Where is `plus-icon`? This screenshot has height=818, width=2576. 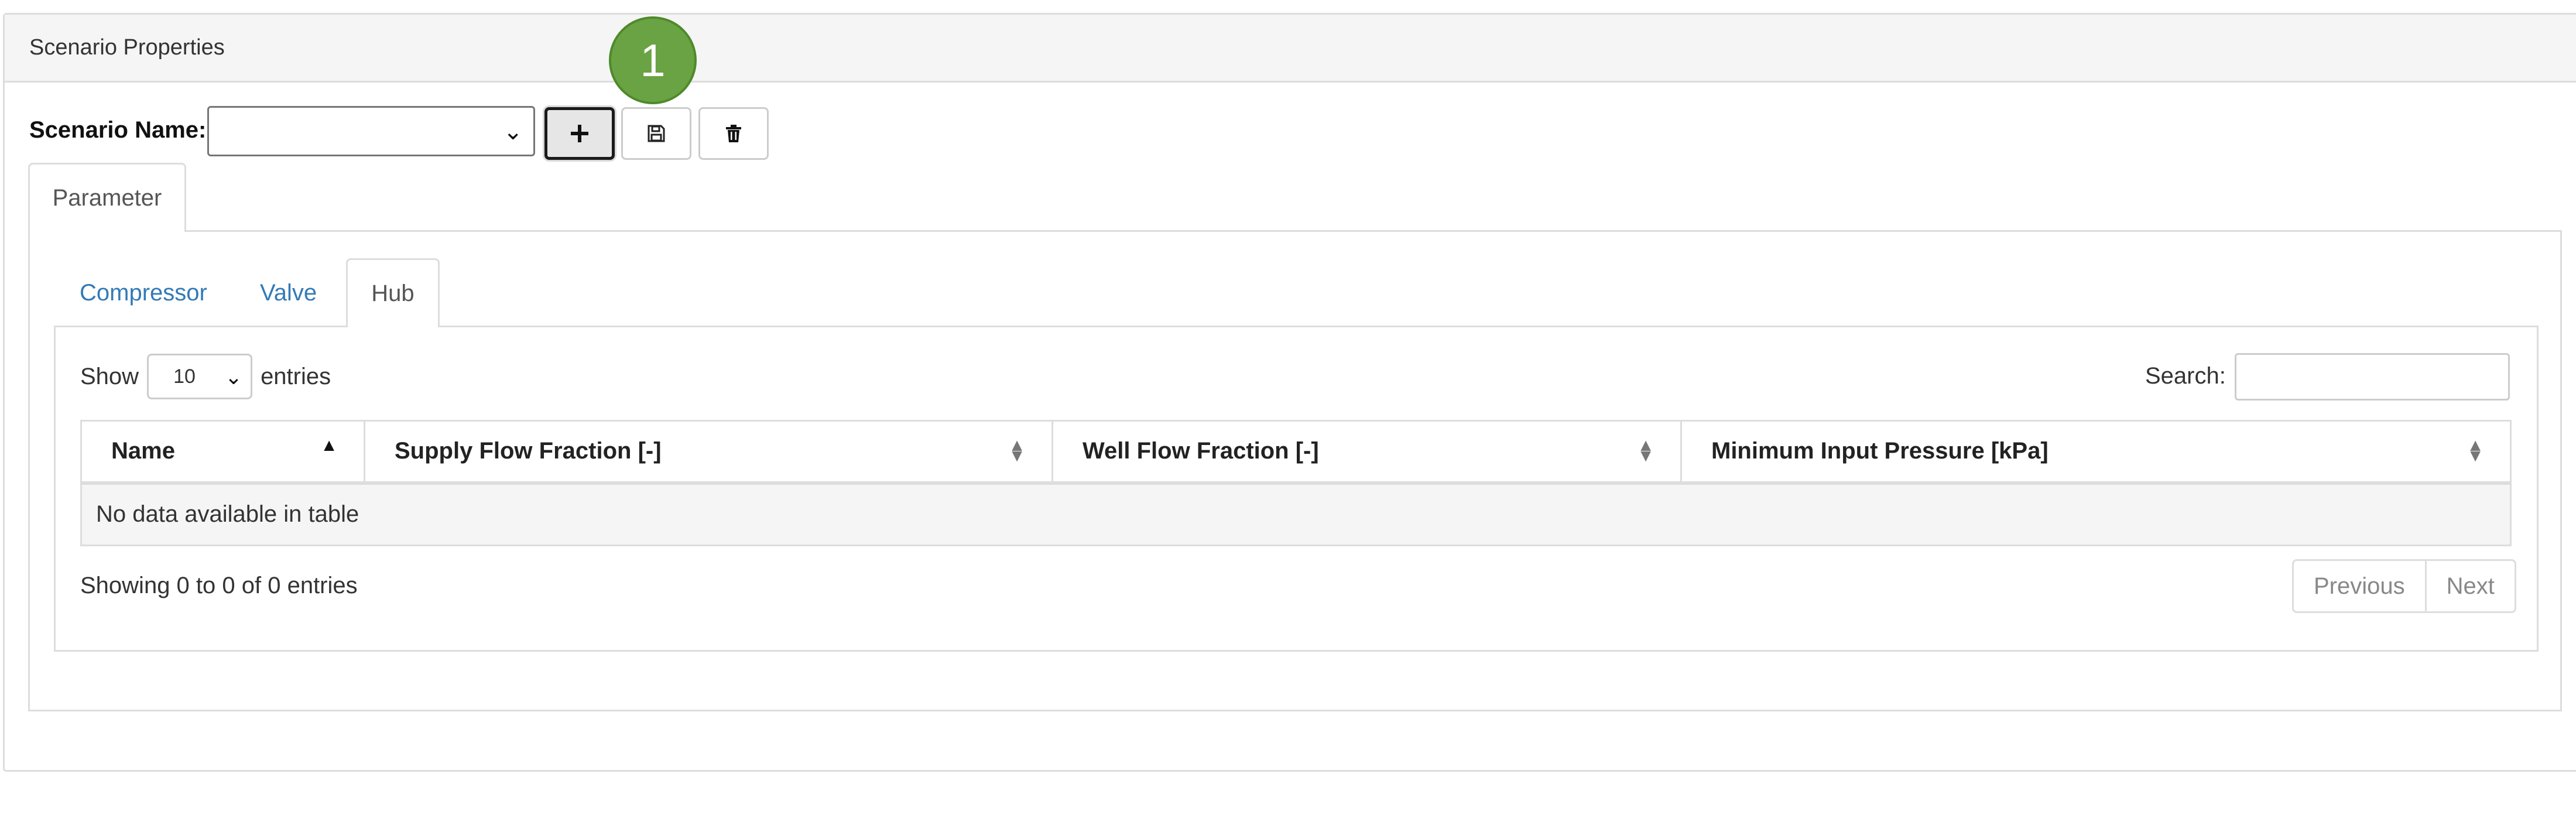
plus-icon is located at coordinates (579, 133).